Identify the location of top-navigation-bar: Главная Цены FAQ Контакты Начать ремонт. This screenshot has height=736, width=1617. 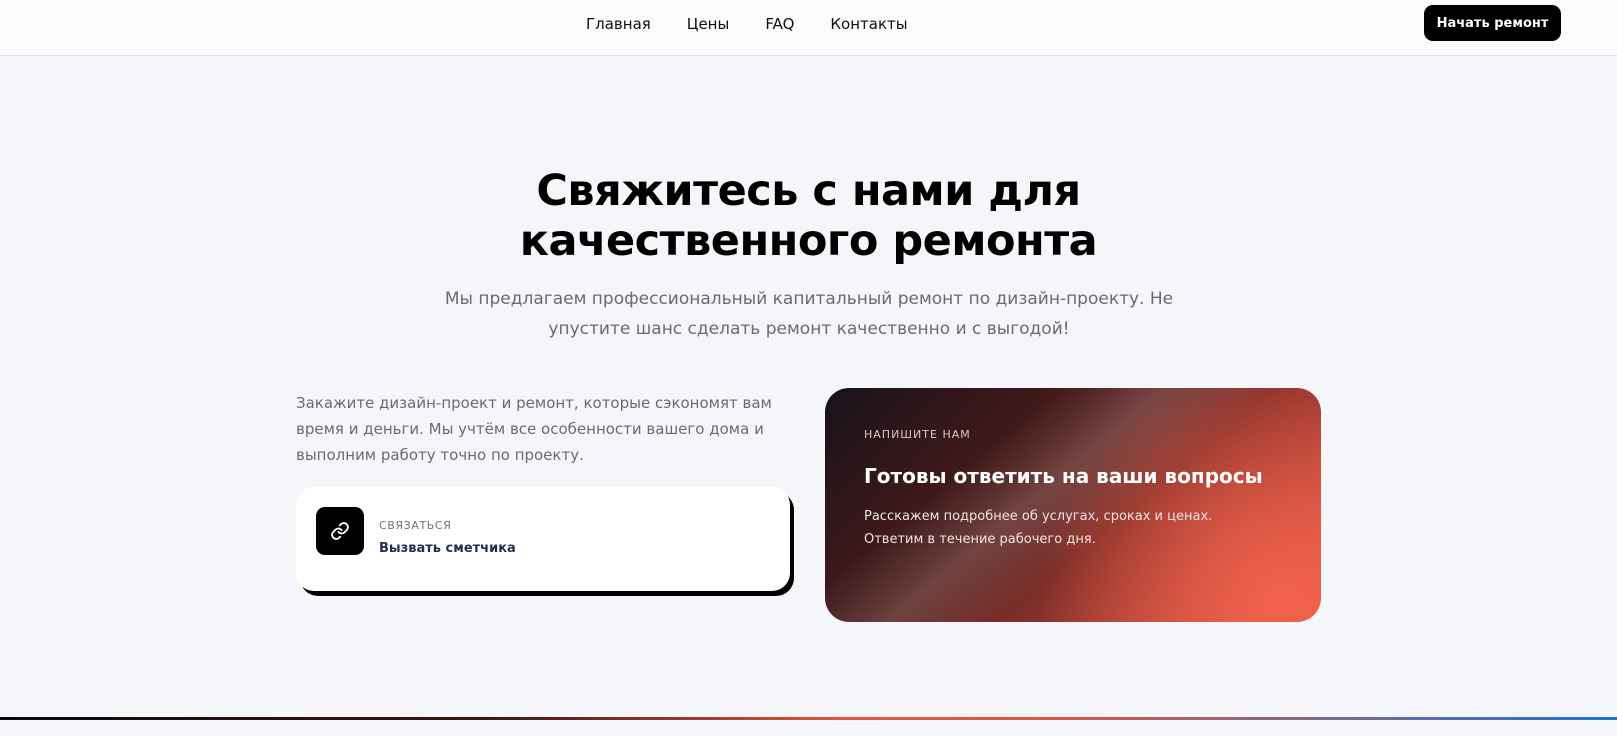
(808, 28).